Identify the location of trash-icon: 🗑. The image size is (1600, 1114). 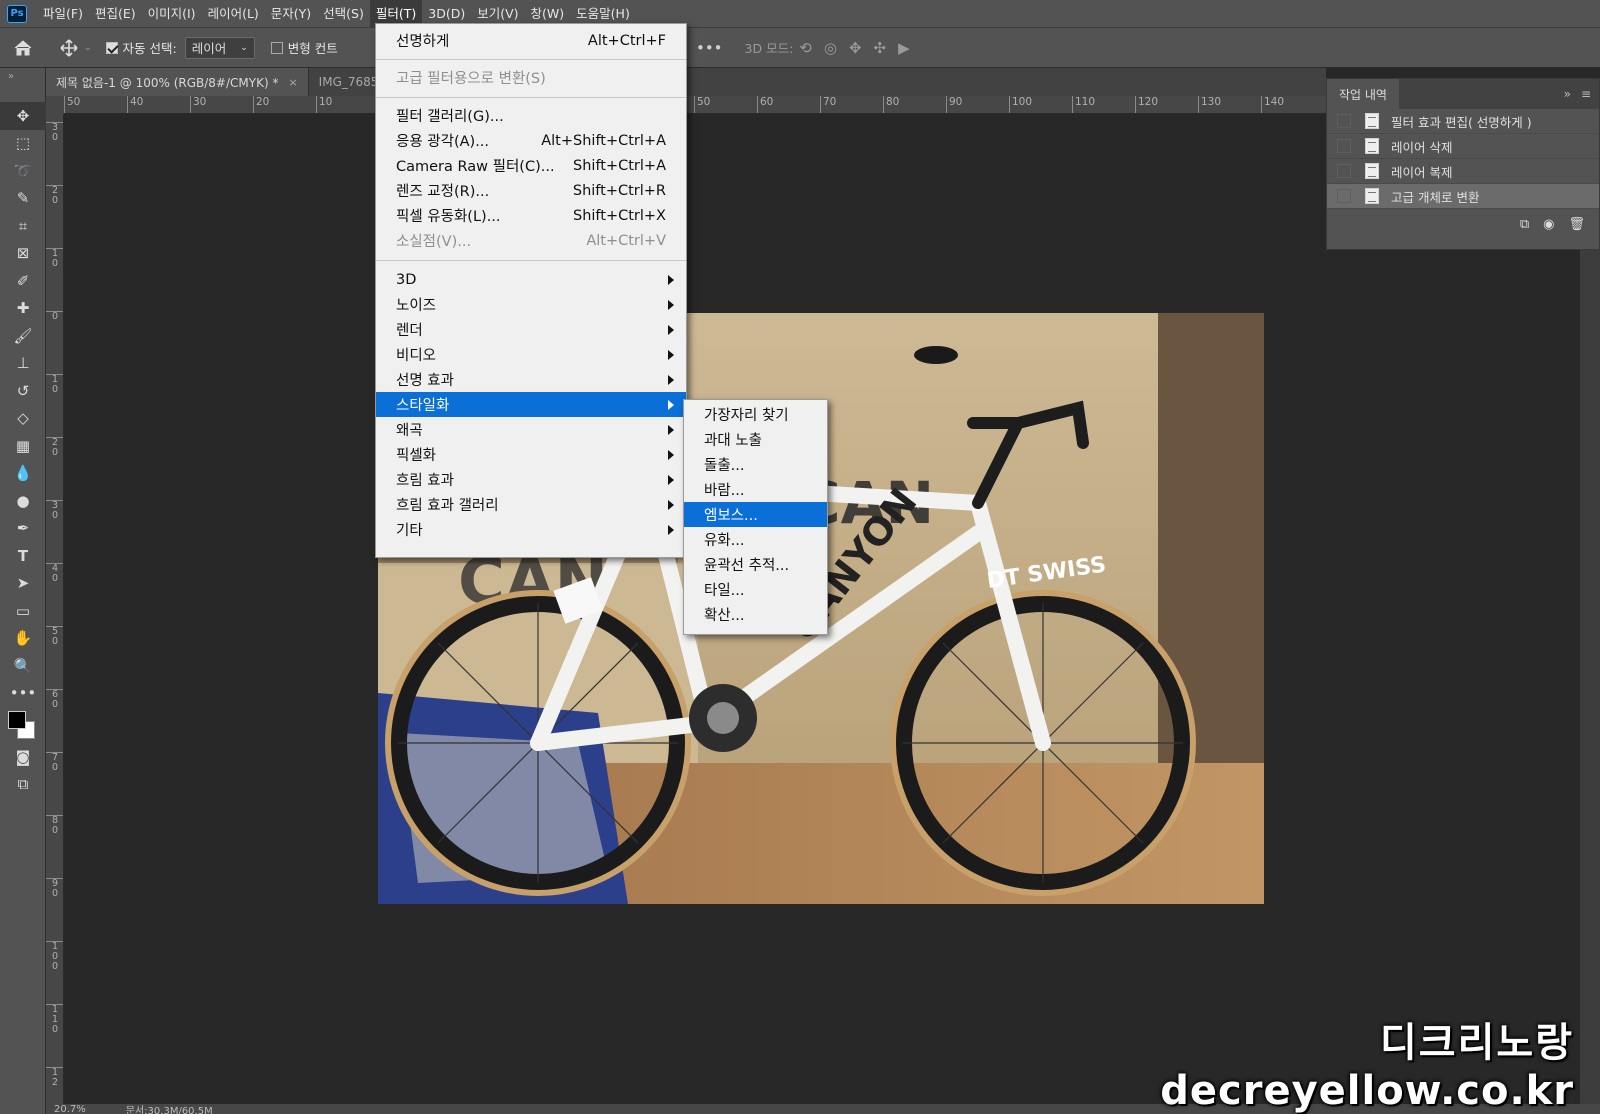
(1576, 224).